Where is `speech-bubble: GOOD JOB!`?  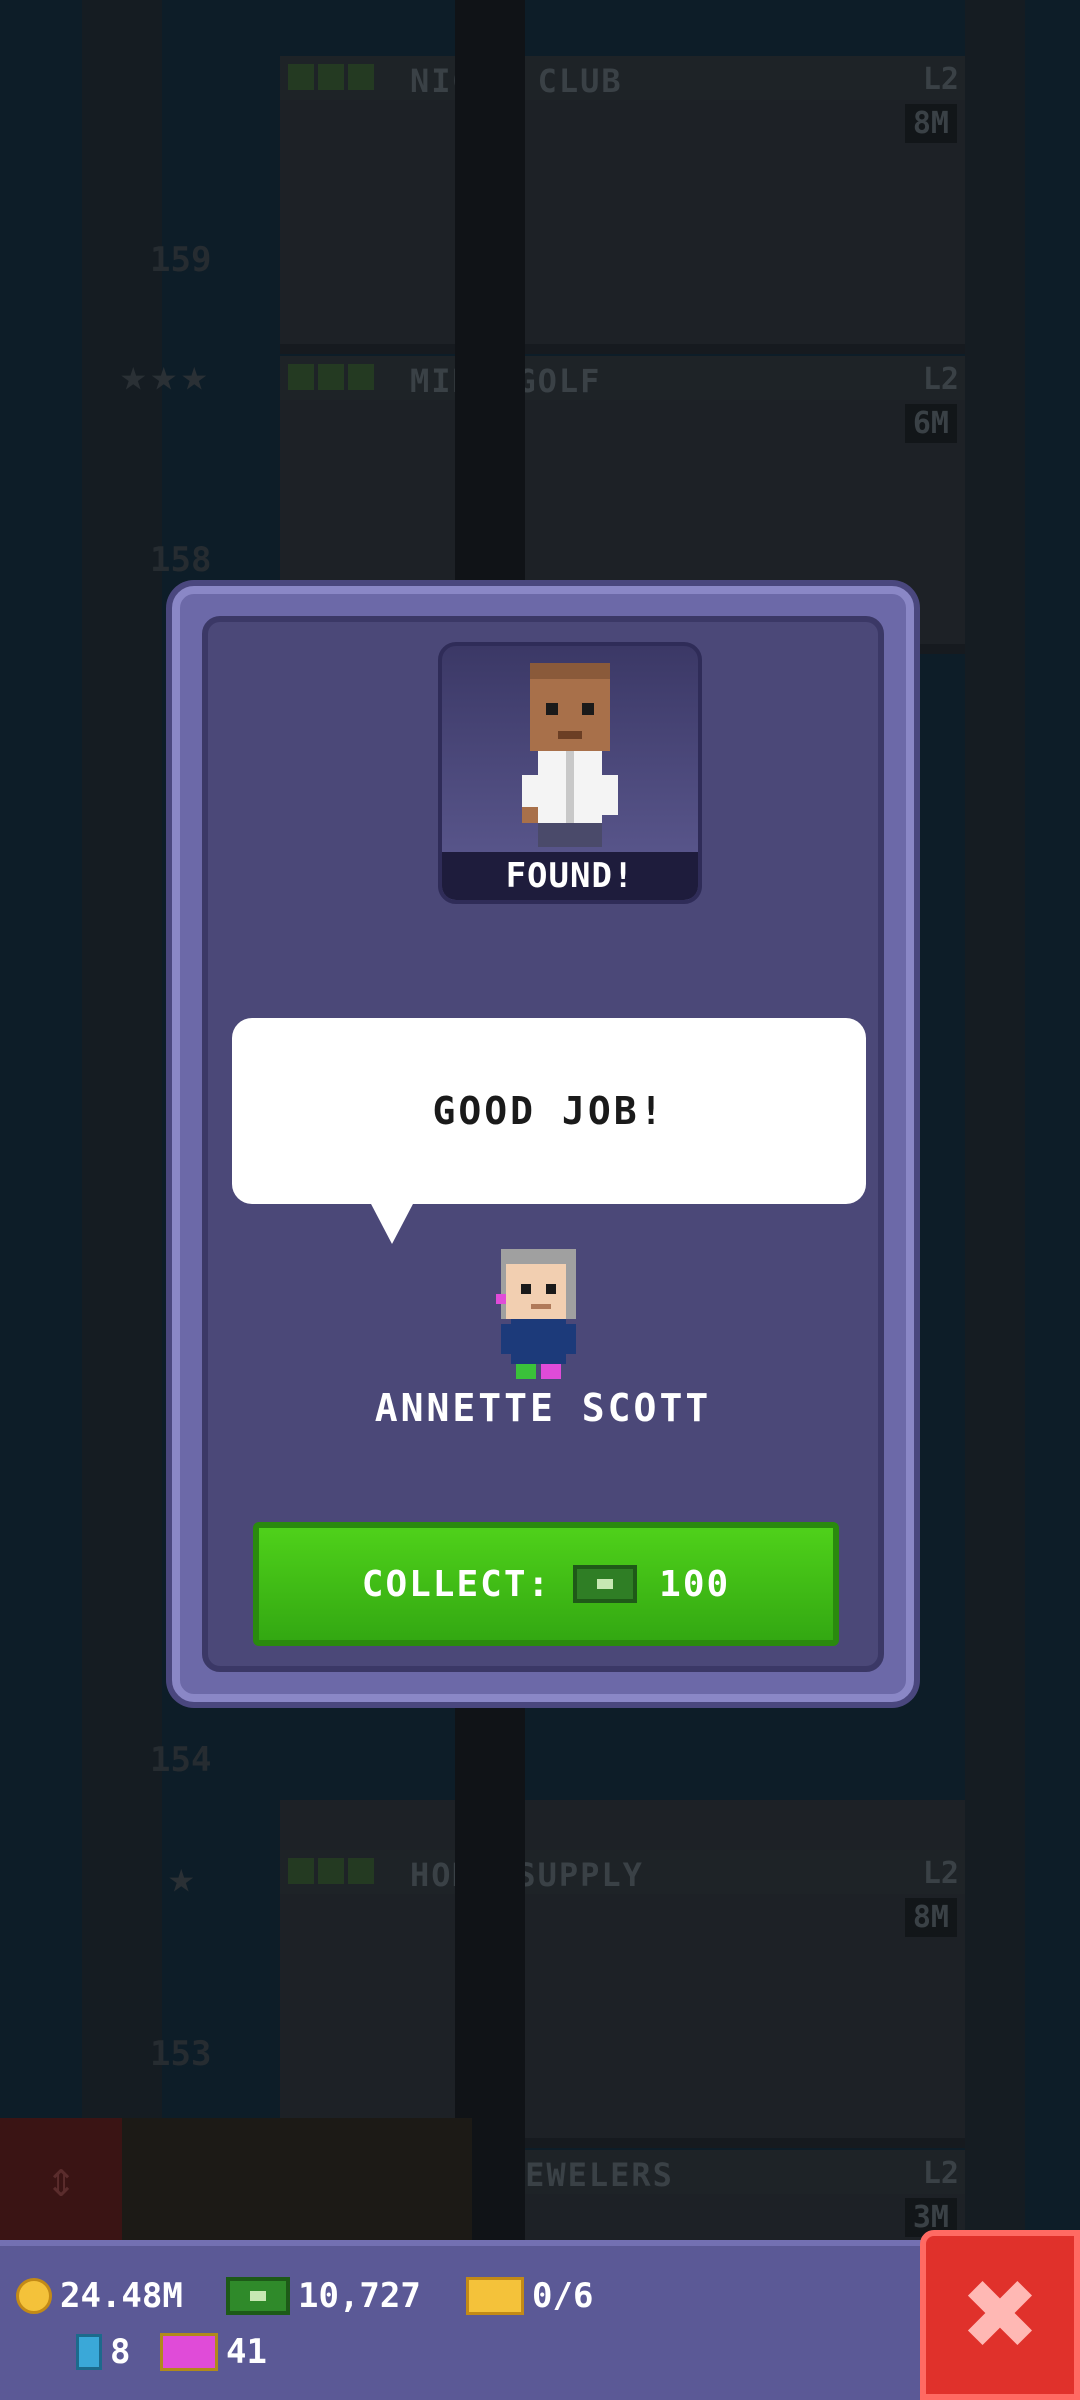 speech-bubble: GOOD JOB! is located at coordinates (549, 1111).